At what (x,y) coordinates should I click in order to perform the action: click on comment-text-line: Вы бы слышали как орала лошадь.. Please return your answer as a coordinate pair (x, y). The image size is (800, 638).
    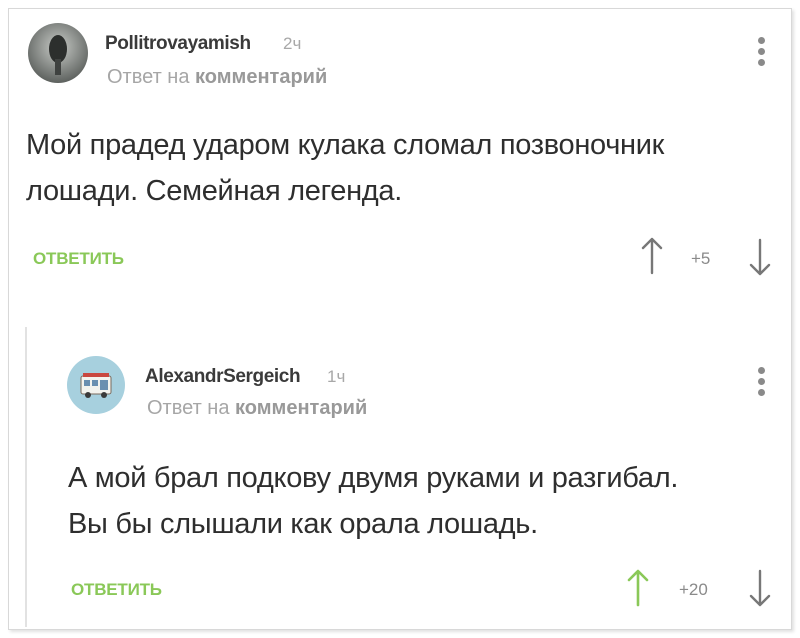
    Looking at the image, I should click on (303, 524).